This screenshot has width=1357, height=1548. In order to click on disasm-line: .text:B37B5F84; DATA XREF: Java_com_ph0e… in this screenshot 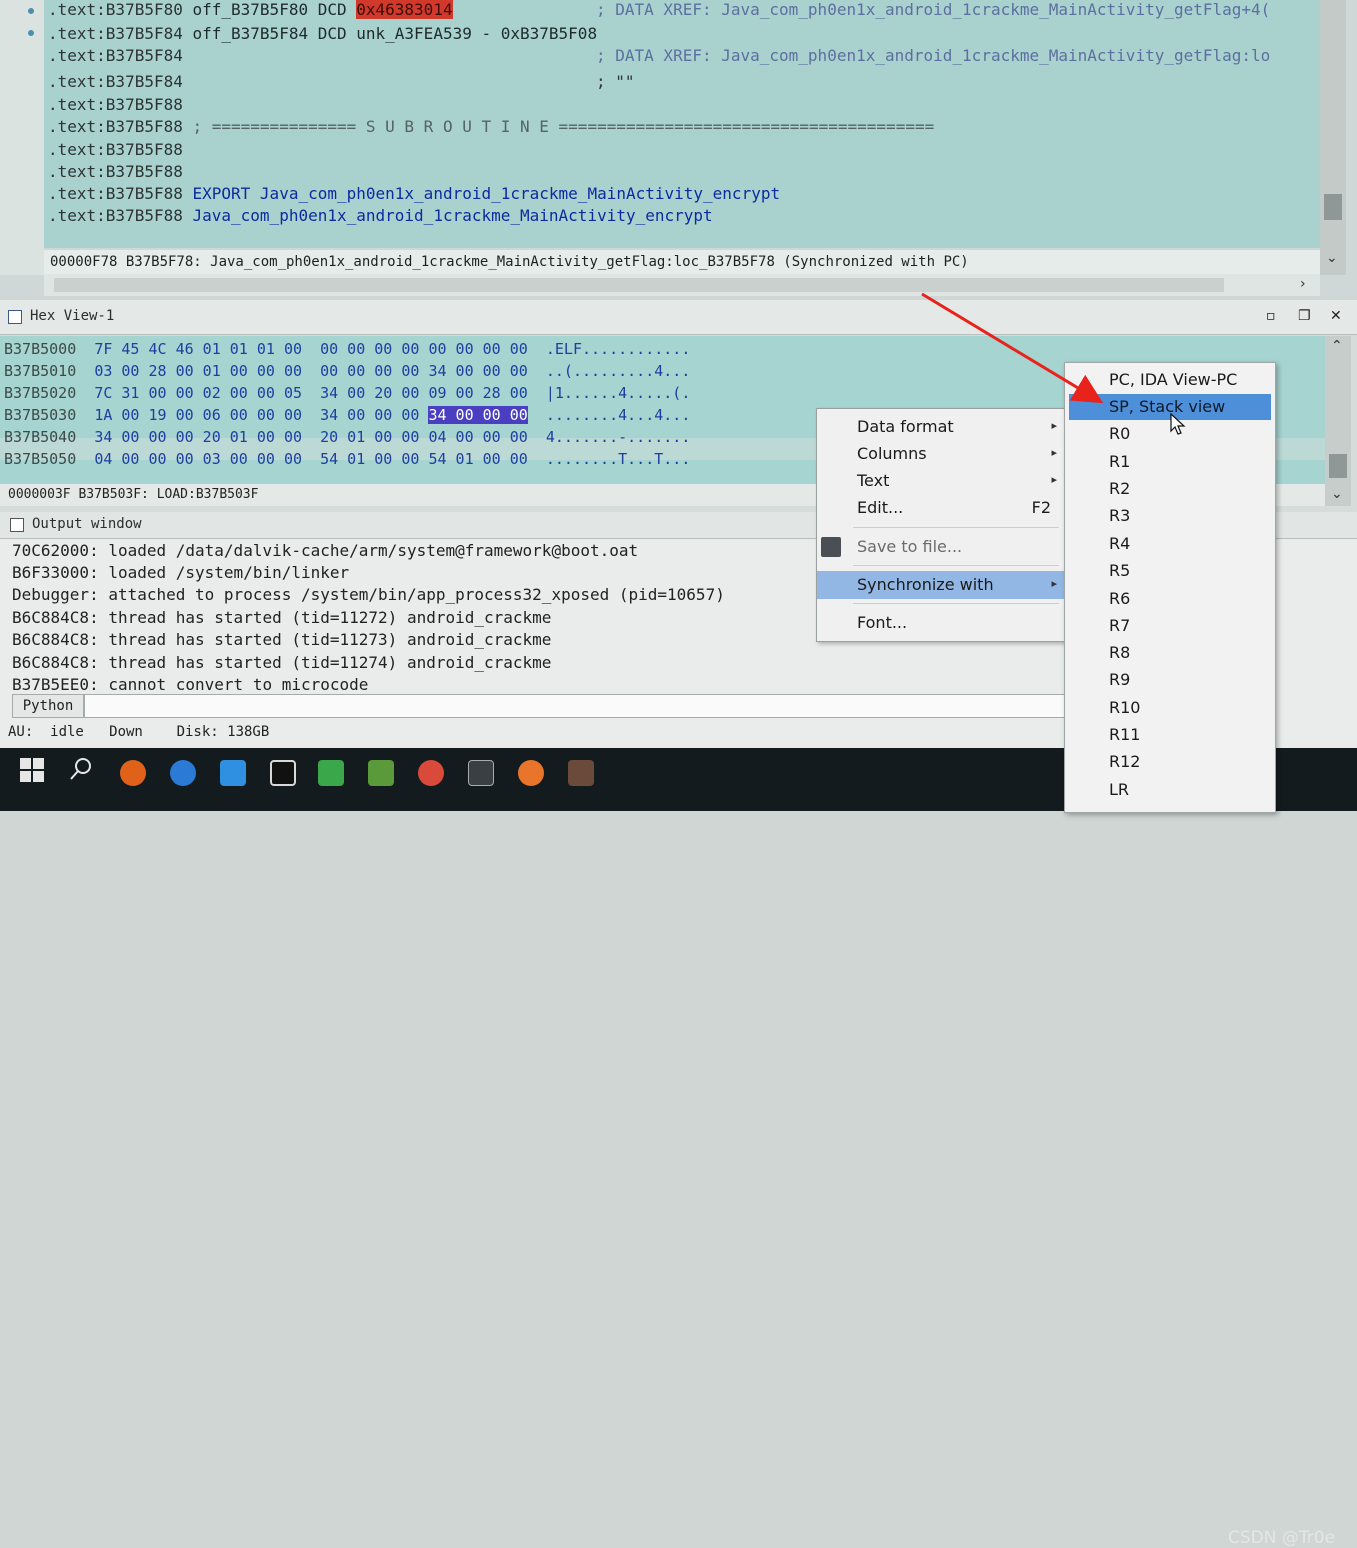, I will do `click(659, 56)`.